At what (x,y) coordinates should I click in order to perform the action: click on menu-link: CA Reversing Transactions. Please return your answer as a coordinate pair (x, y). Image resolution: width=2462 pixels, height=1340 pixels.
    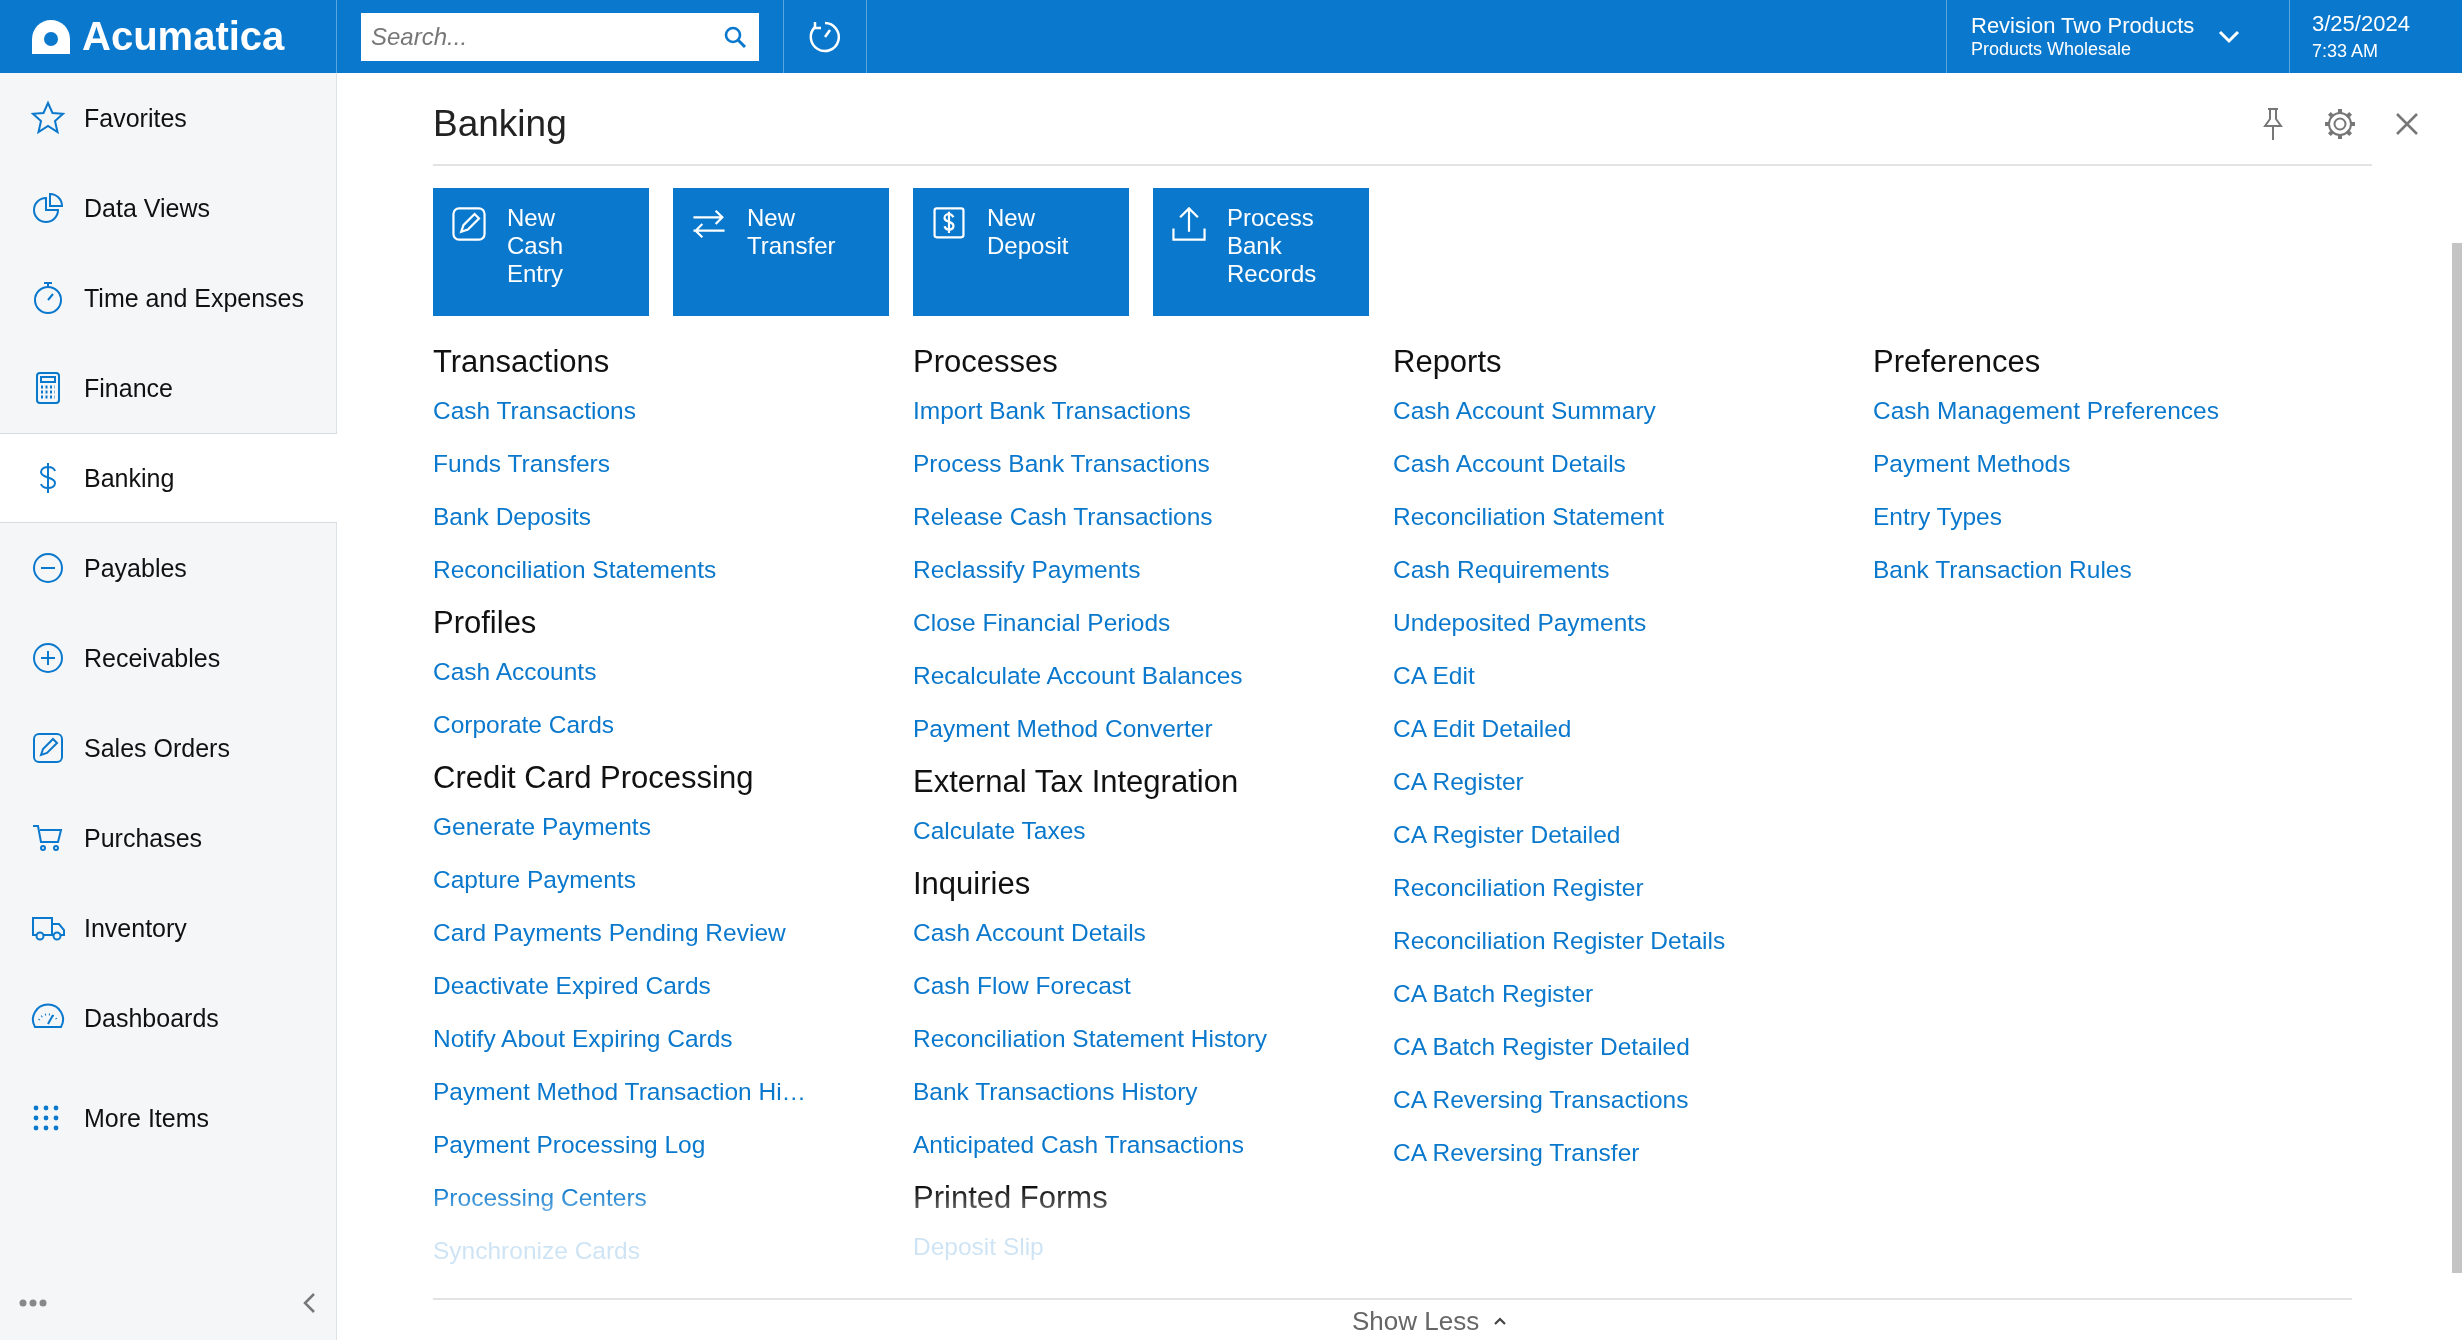
    Looking at the image, I should click on (1541, 1100).